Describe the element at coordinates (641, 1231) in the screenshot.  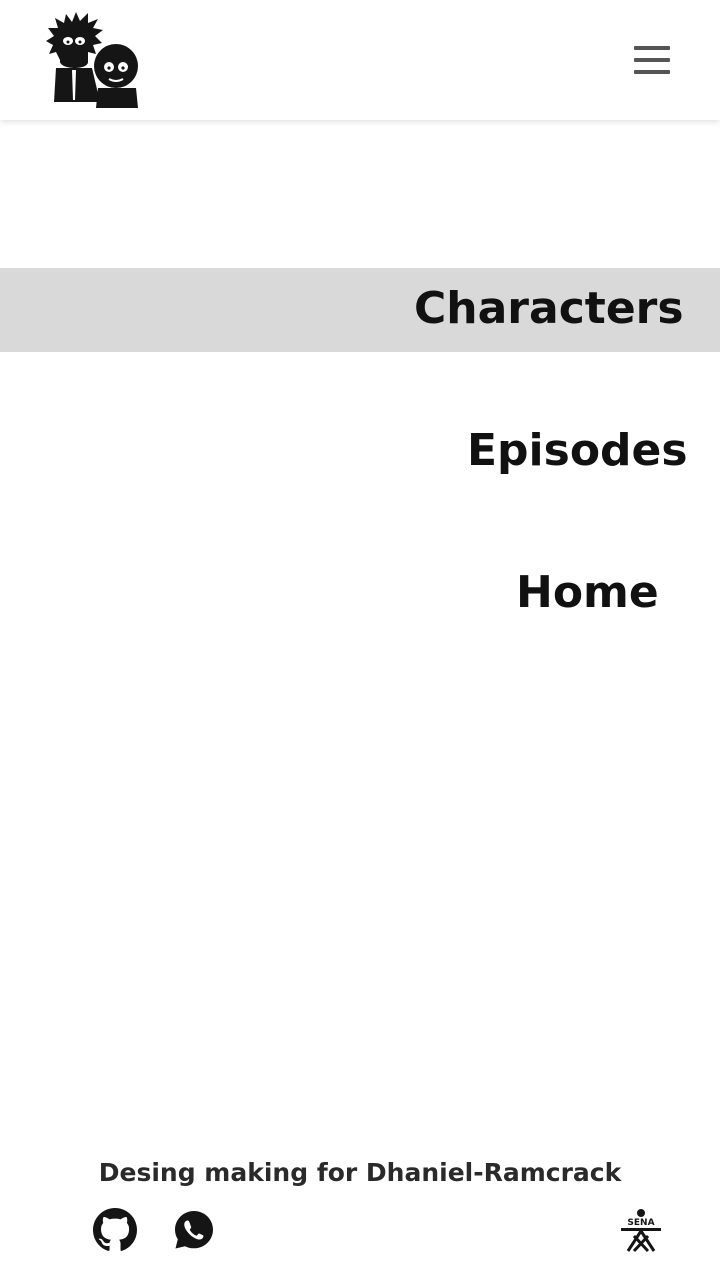
I see `sena-logo-icon: SENA` at that location.